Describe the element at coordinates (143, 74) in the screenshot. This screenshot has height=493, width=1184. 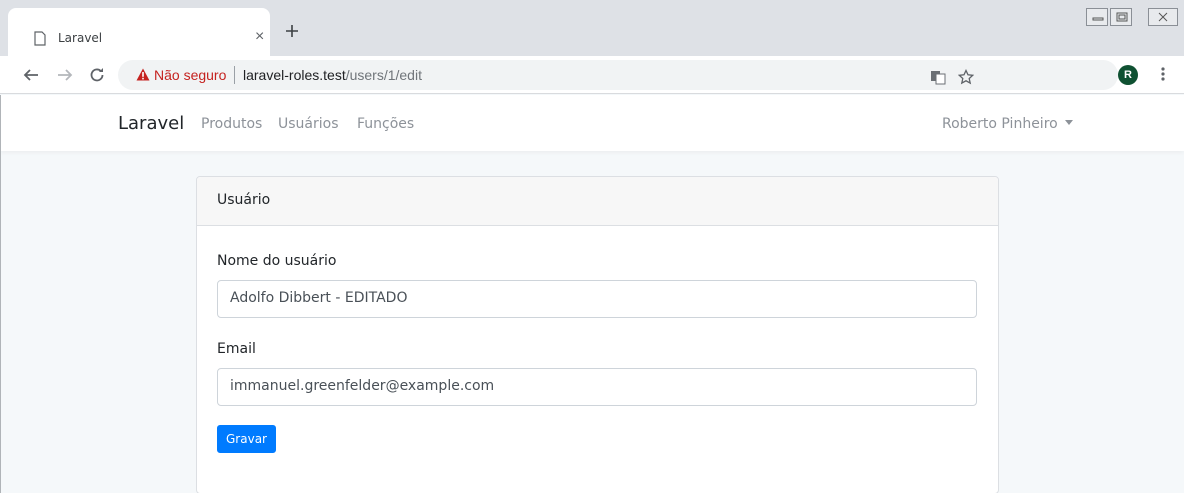
I see `warning-icon` at that location.